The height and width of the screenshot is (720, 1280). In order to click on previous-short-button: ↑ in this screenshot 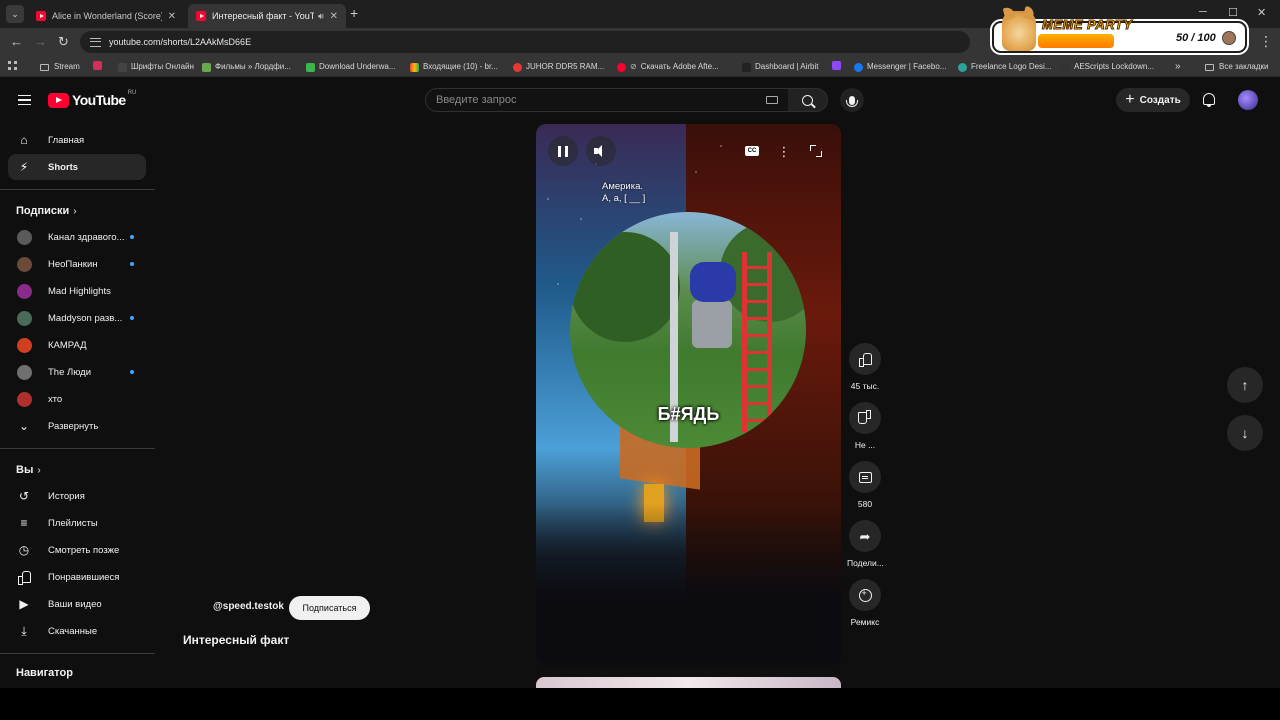, I will do `click(1245, 385)`.